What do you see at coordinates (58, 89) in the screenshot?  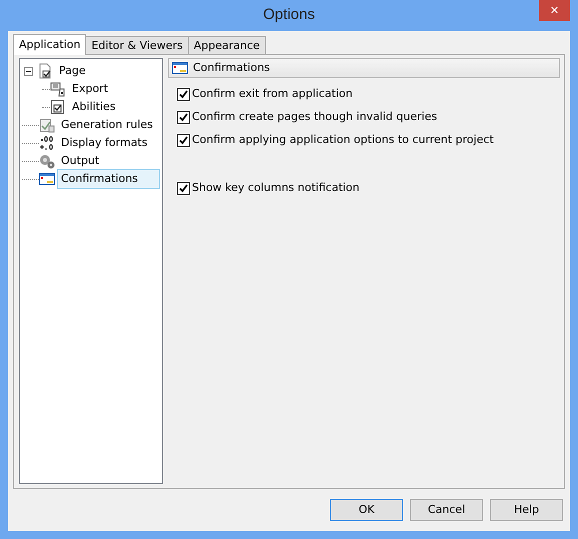 I see `document-icon` at bounding box center [58, 89].